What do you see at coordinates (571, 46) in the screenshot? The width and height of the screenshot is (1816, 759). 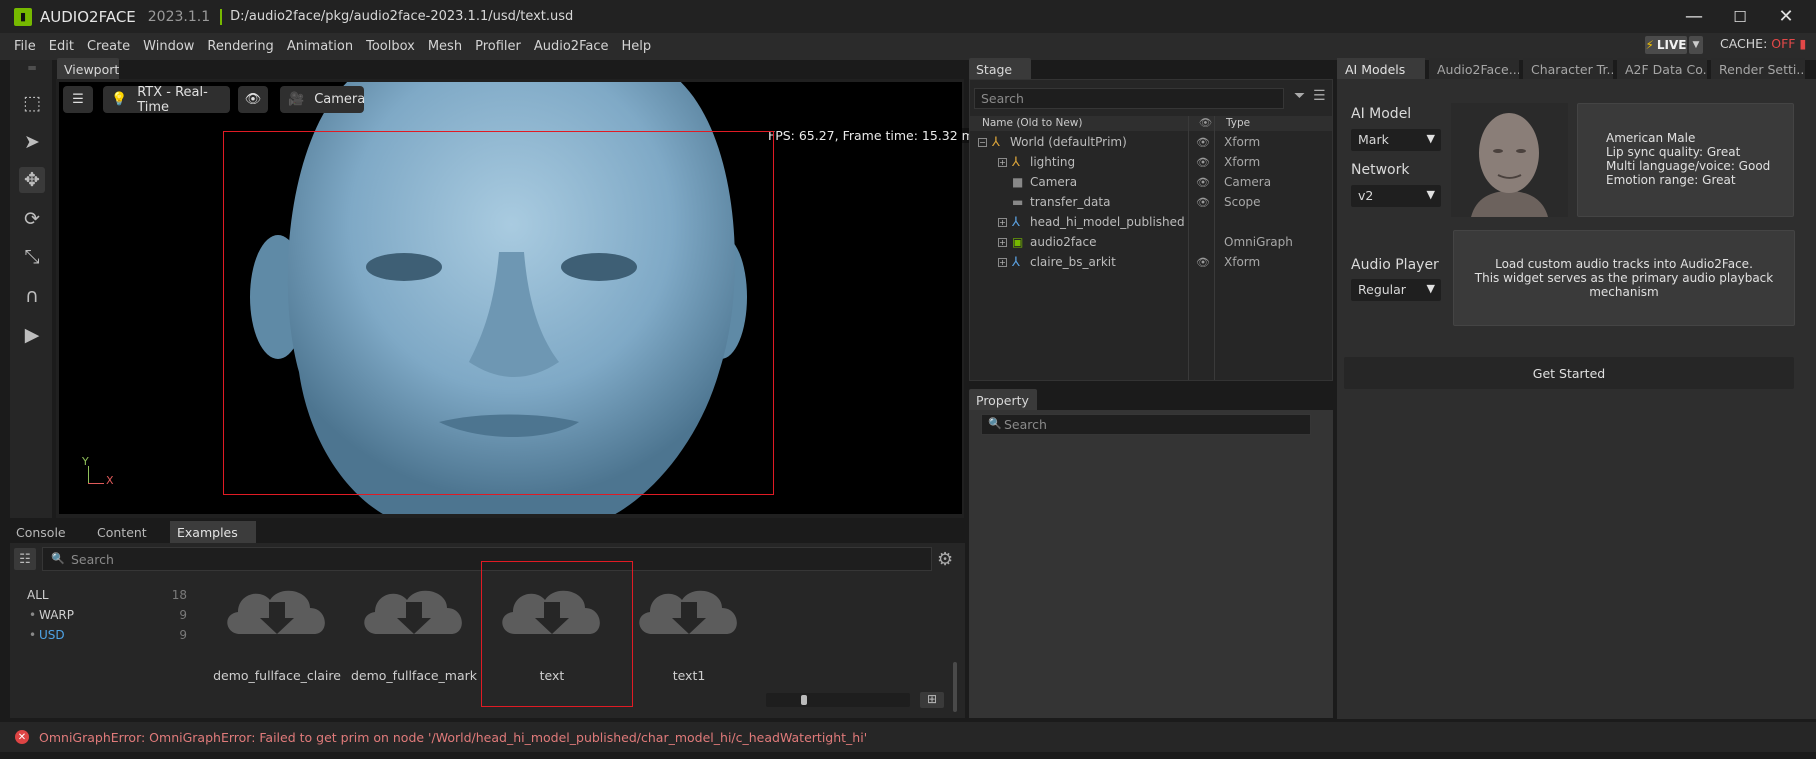 I see `menu-audio2face: Audio2Face` at bounding box center [571, 46].